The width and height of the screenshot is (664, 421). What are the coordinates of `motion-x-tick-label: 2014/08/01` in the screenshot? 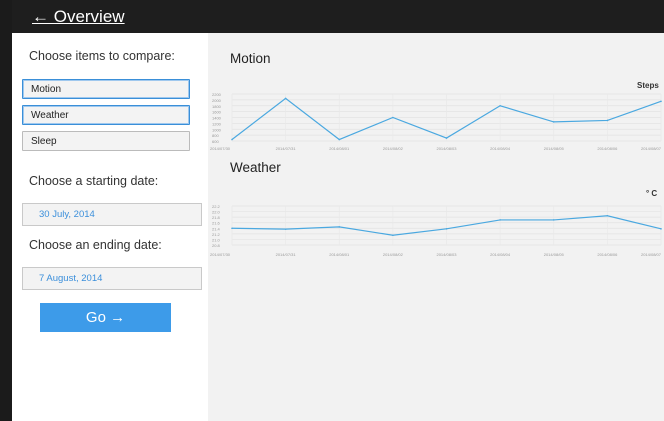 It's located at (339, 148).